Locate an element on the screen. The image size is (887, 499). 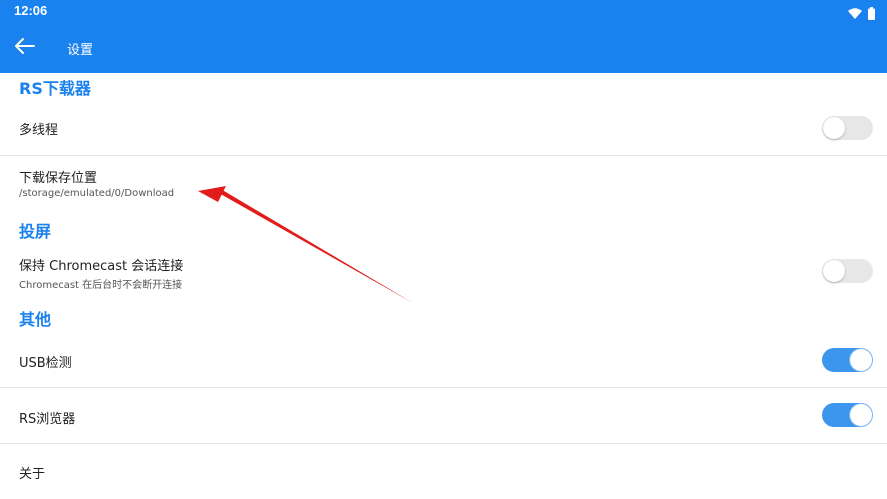
setting-title: 关于 is located at coordinates (32, 474).